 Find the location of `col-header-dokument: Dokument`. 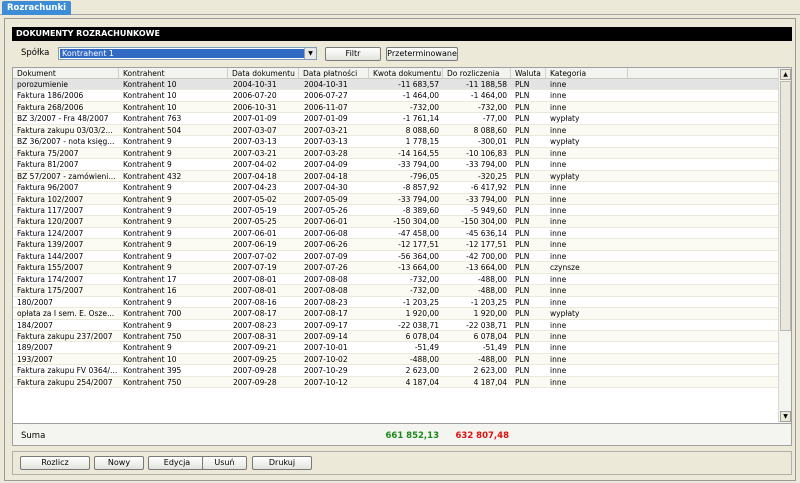

col-header-dokument: Dokument is located at coordinates (66, 73).